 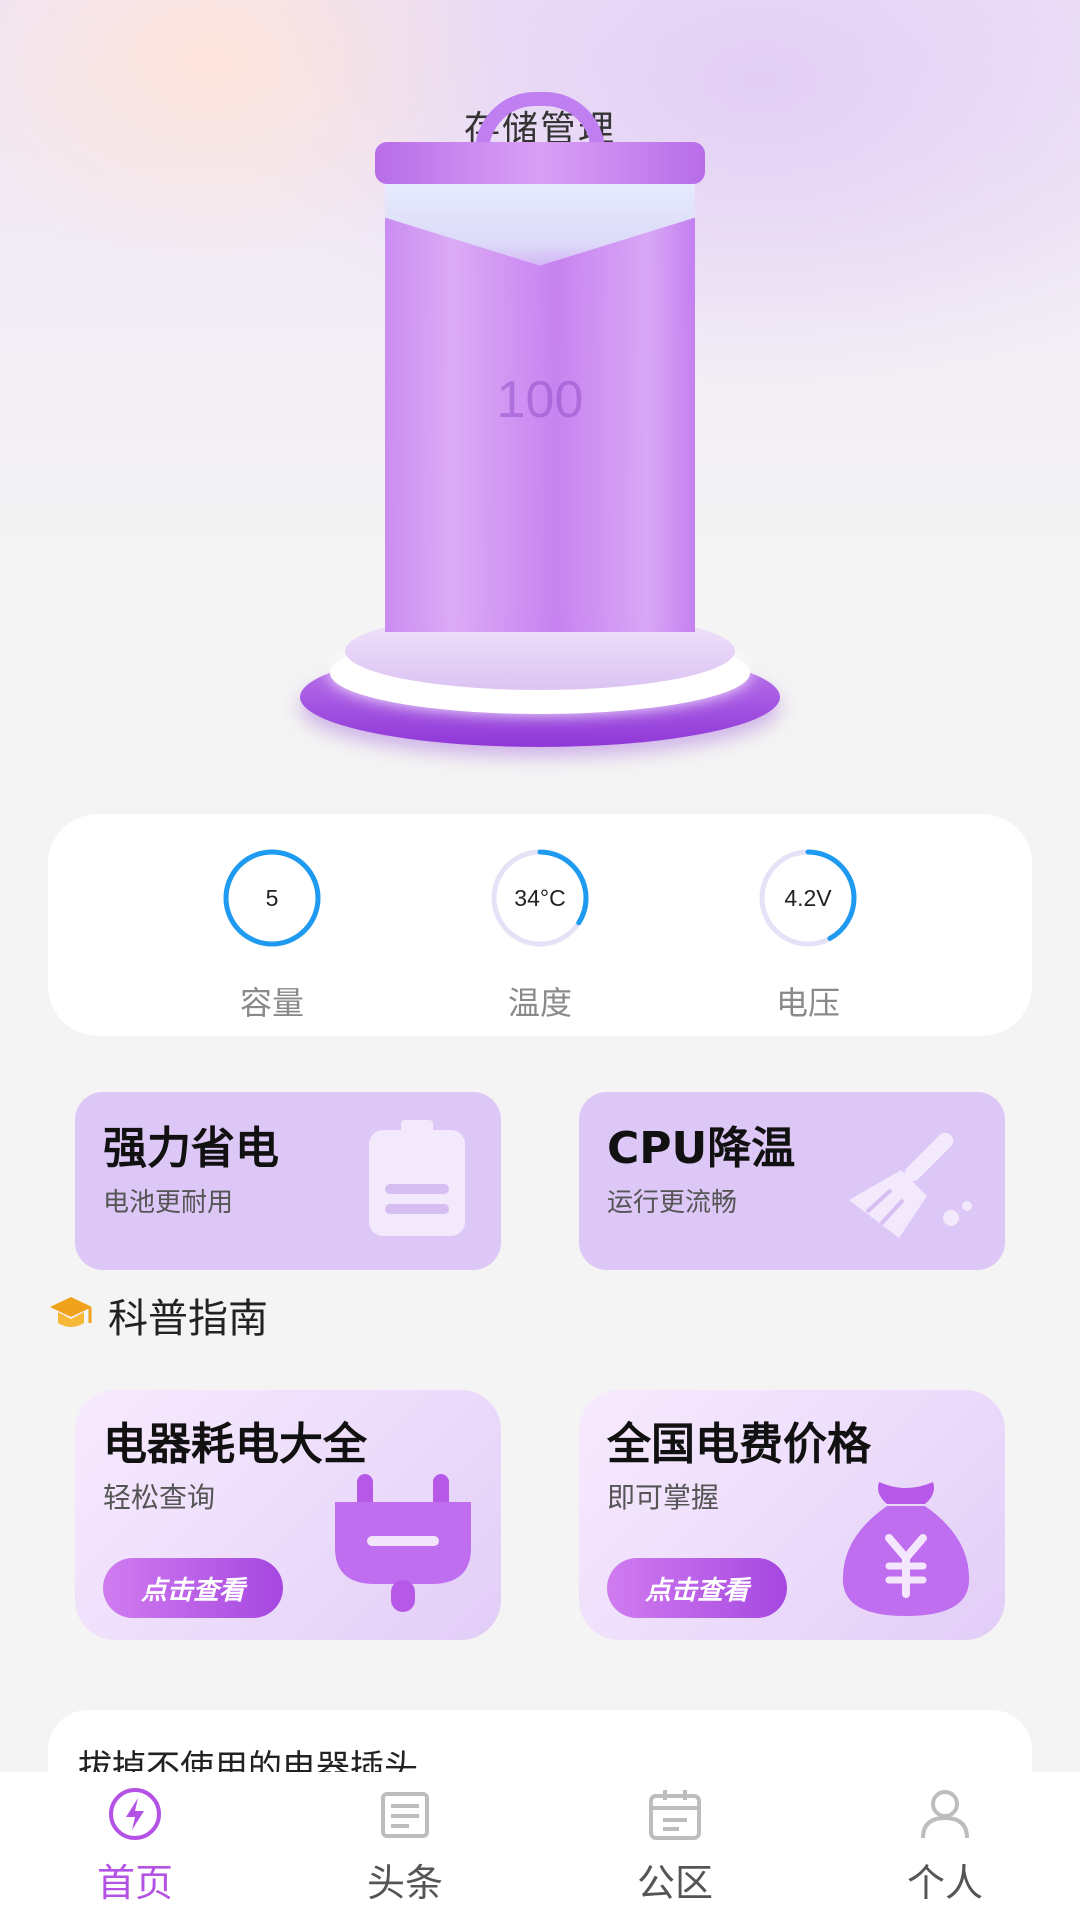 I want to click on stat-temperature: 34°C 温度, so click(x=540, y=936).